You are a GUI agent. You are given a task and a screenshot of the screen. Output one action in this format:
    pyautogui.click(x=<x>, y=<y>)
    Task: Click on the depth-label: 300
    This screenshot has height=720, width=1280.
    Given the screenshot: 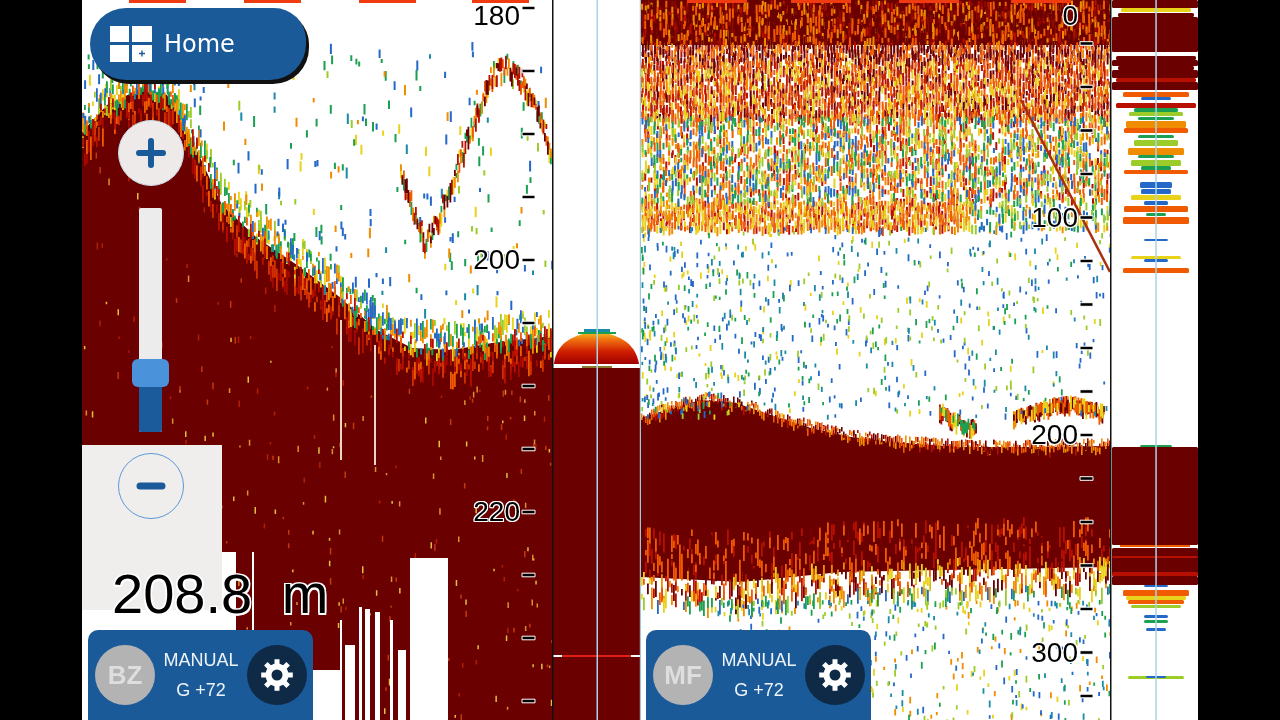 What is the action you would take?
    pyautogui.click(x=1054, y=652)
    